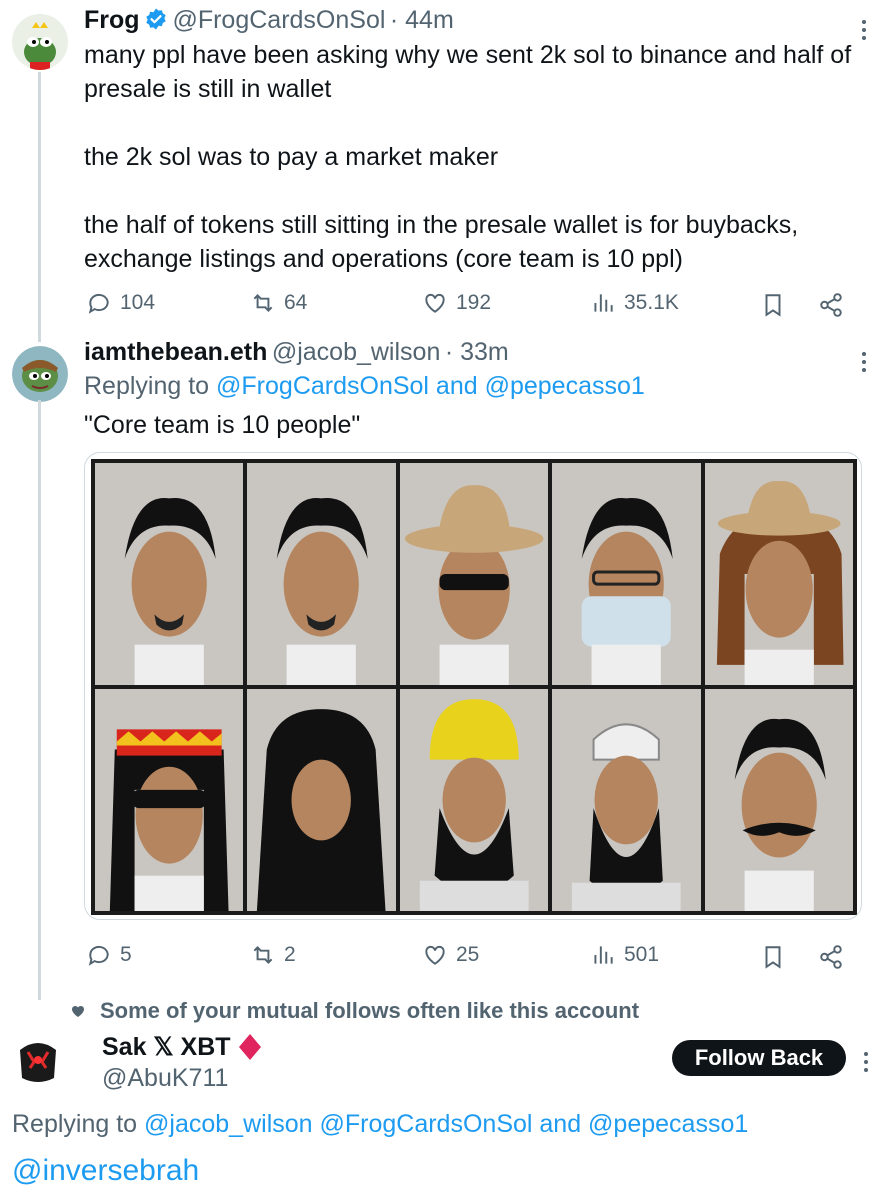 This screenshot has height=1200, width=887. What do you see at coordinates (450, 955) in the screenshot?
I see `like-button: 25` at bounding box center [450, 955].